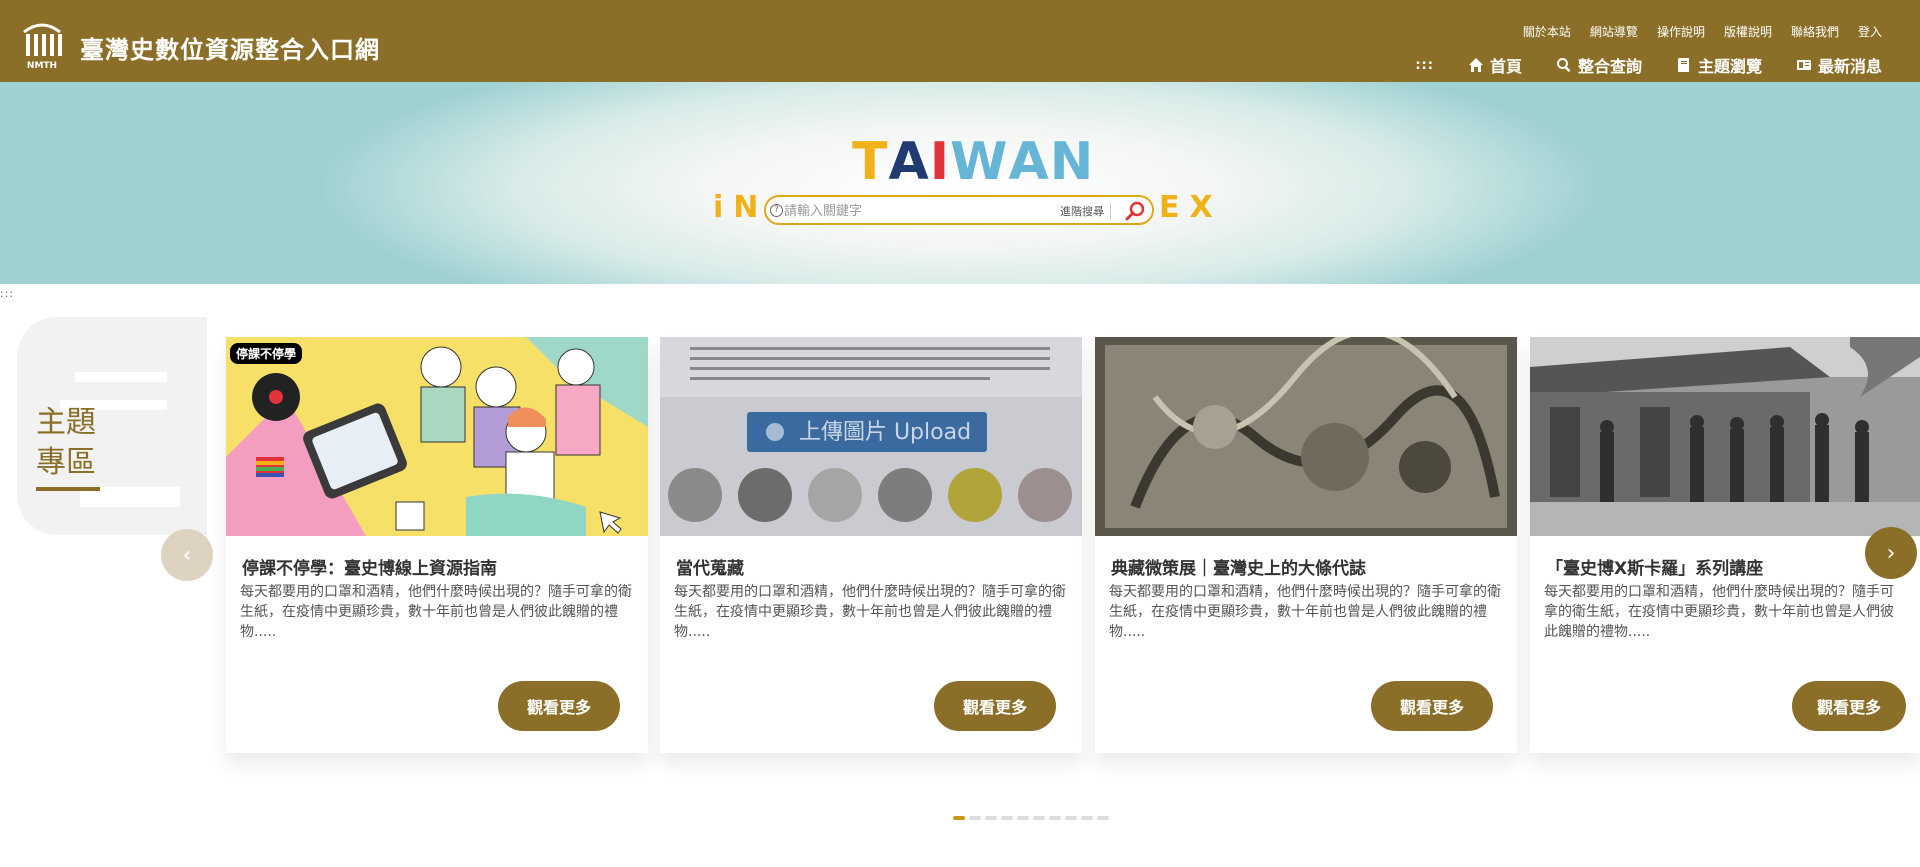 This screenshot has width=1920, height=867. Describe the element at coordinates (885, 432) in the screenshot. I see `upload-label: 上傳圖片 Upload` at that location.